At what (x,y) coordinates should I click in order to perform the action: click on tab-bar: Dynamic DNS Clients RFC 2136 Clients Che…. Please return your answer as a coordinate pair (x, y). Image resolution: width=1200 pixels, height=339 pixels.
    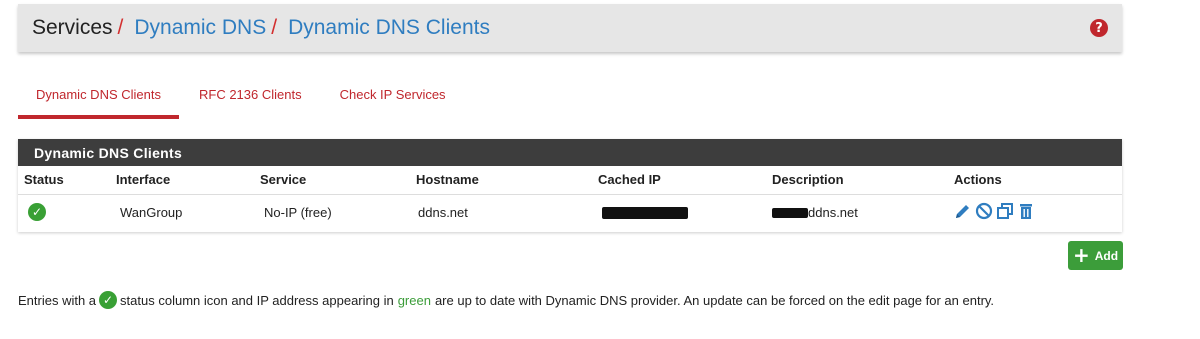
    Looking at the image, I should click on (241, 98).